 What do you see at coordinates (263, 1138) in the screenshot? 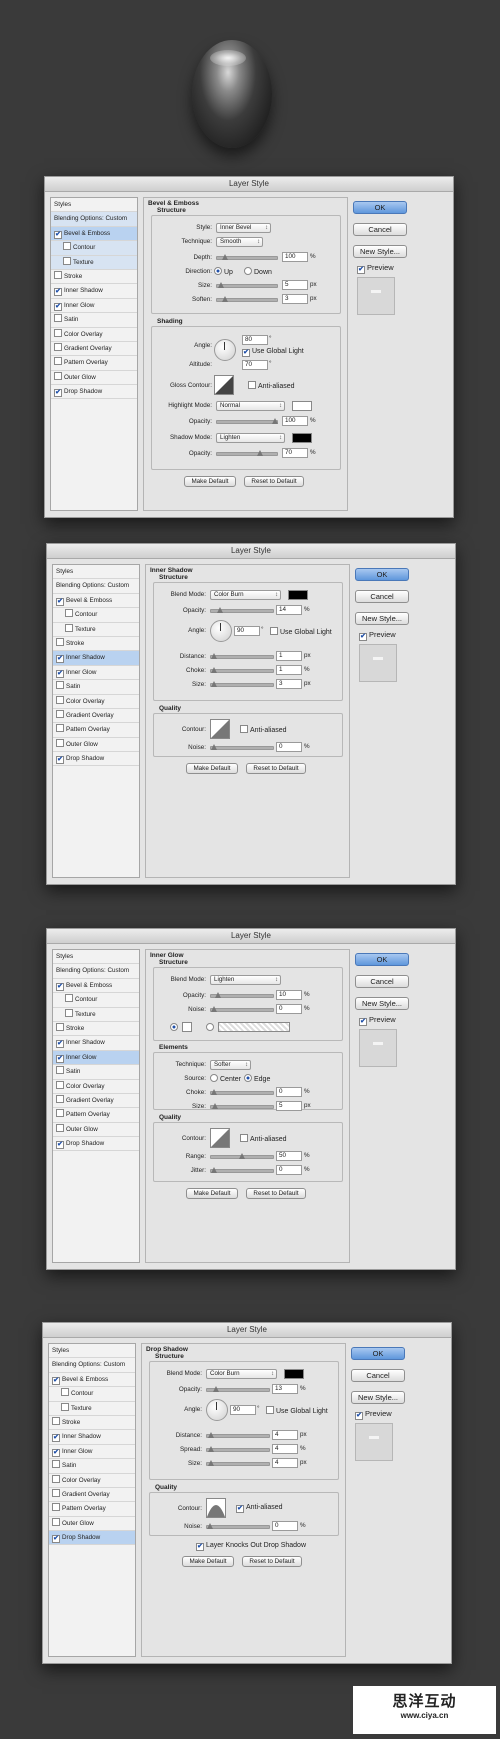
I see `anti-aliased-checkbox: Anti-aliased` at bounding box center [263, 1138].